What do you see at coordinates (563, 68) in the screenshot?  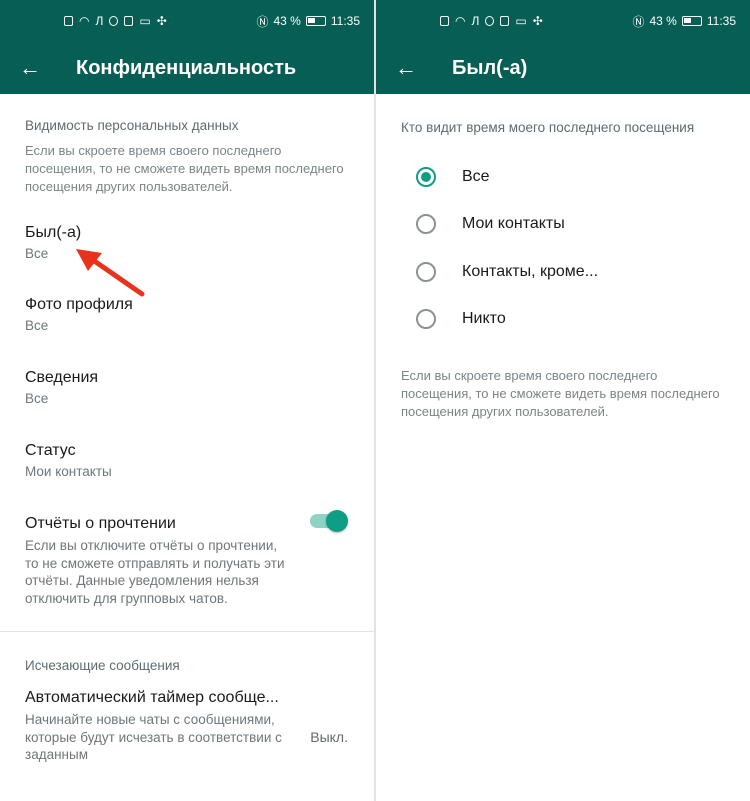 I see `app-bar: ← Был(-а)` at bounding box center [563, 68].